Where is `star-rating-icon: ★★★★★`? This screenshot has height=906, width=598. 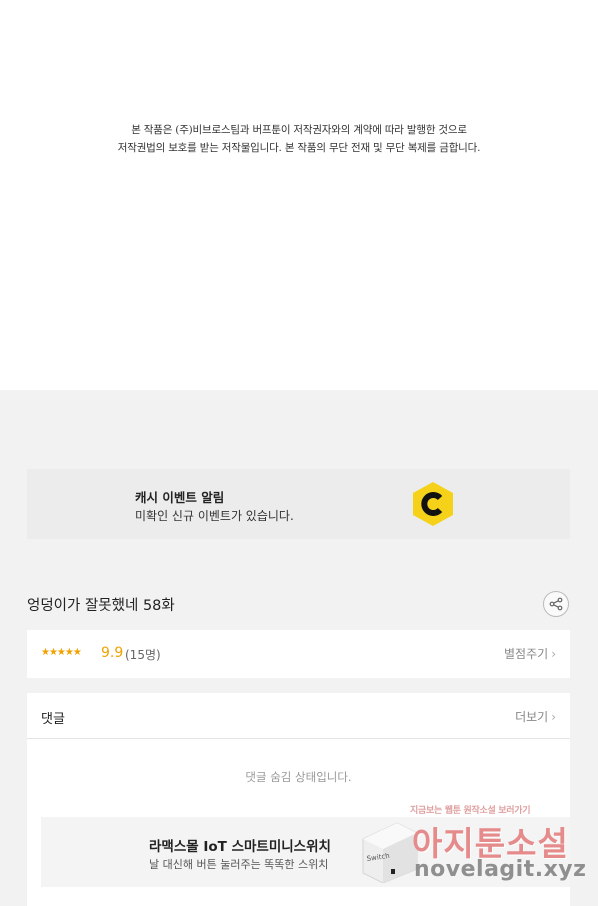
star-rating-icon: ★★★★★ is located at coordinates (61, 652).